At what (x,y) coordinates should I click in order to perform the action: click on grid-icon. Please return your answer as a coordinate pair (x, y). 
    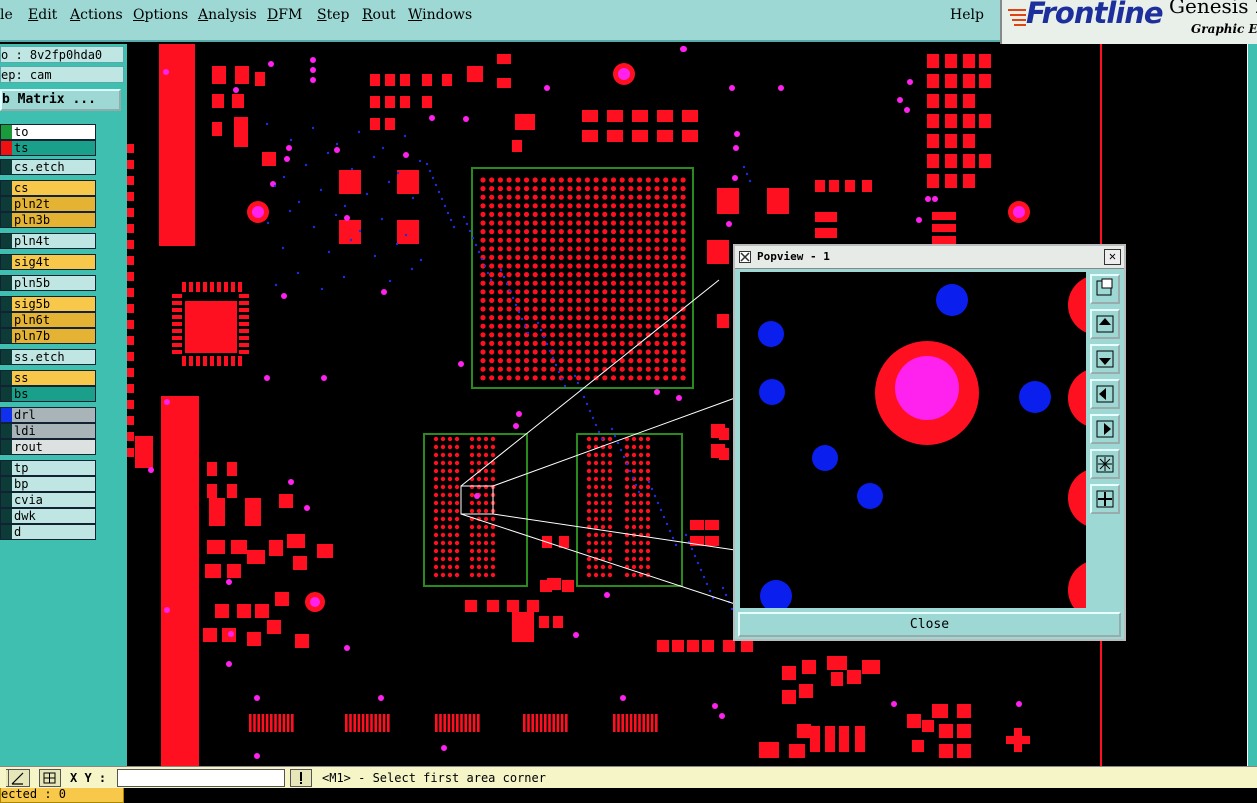
    Looking at the image, I should click on (49, 778).